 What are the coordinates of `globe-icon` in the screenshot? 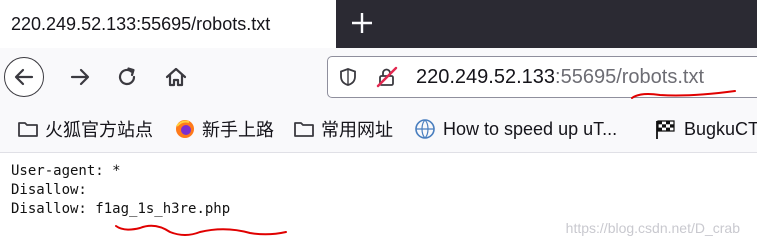 It's located at (425, 129).